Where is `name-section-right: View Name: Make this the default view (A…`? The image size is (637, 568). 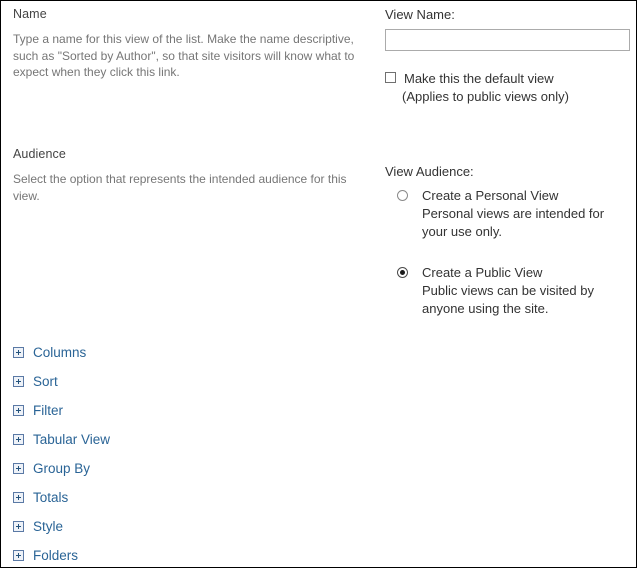 name-section-right: View Name: Make this the default view (A… is located at coordinates (507, 56).